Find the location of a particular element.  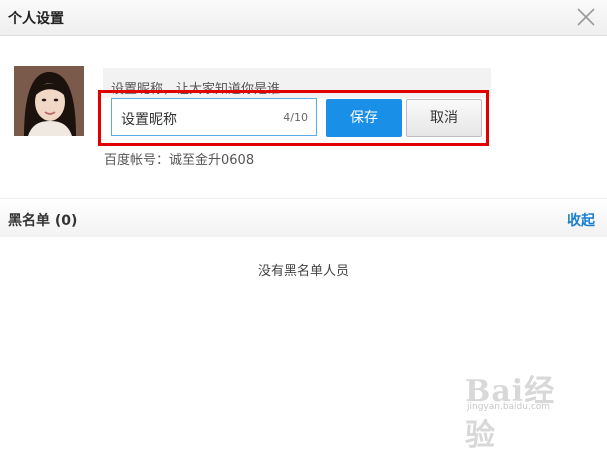

avatar-image is located at coordinates (49, 101).